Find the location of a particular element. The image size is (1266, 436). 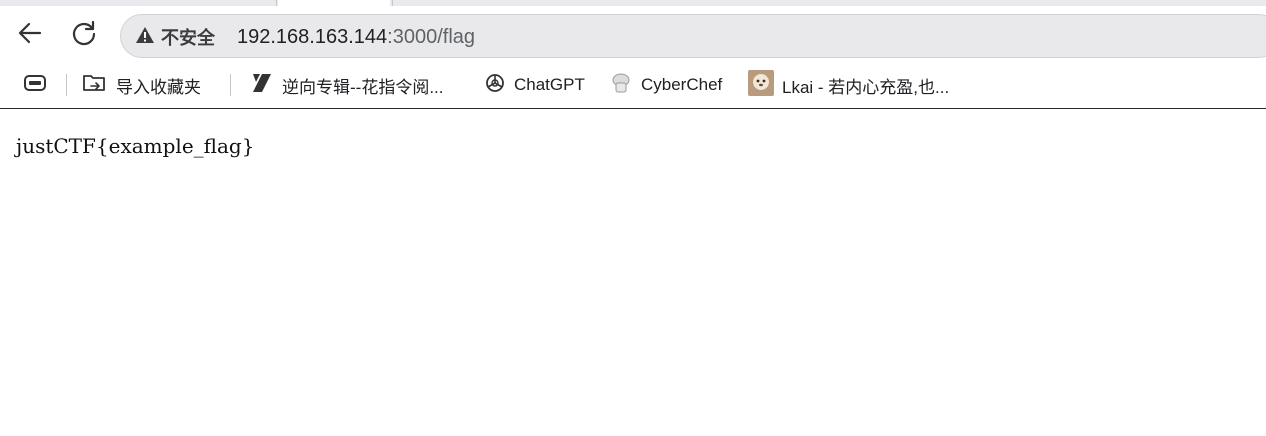

bookmark-site-icon is located at coordinates (262, 85).